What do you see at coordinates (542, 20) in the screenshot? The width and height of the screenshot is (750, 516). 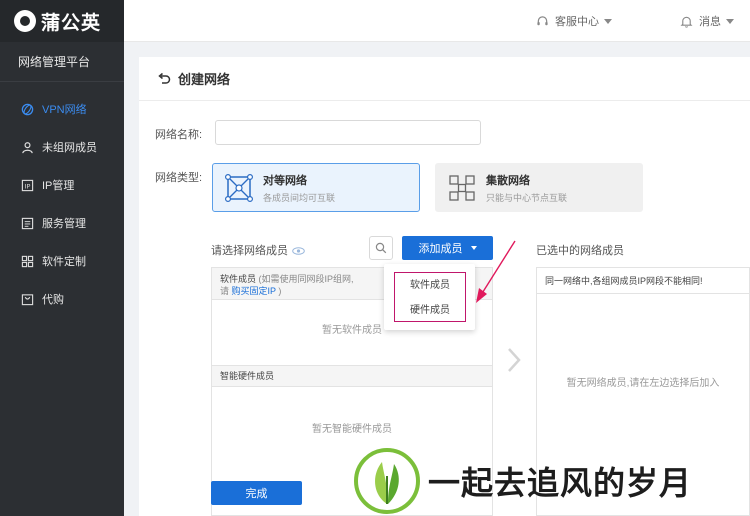 I see `headset-icon` at bounding box center [542, 20].